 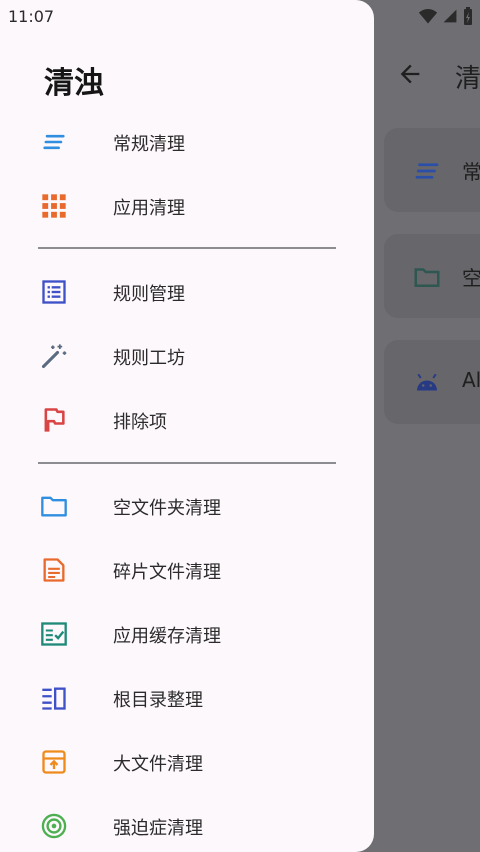 I want to click on menu-item-large-file-clean: 大文件清理, so click(x=187, y=762).